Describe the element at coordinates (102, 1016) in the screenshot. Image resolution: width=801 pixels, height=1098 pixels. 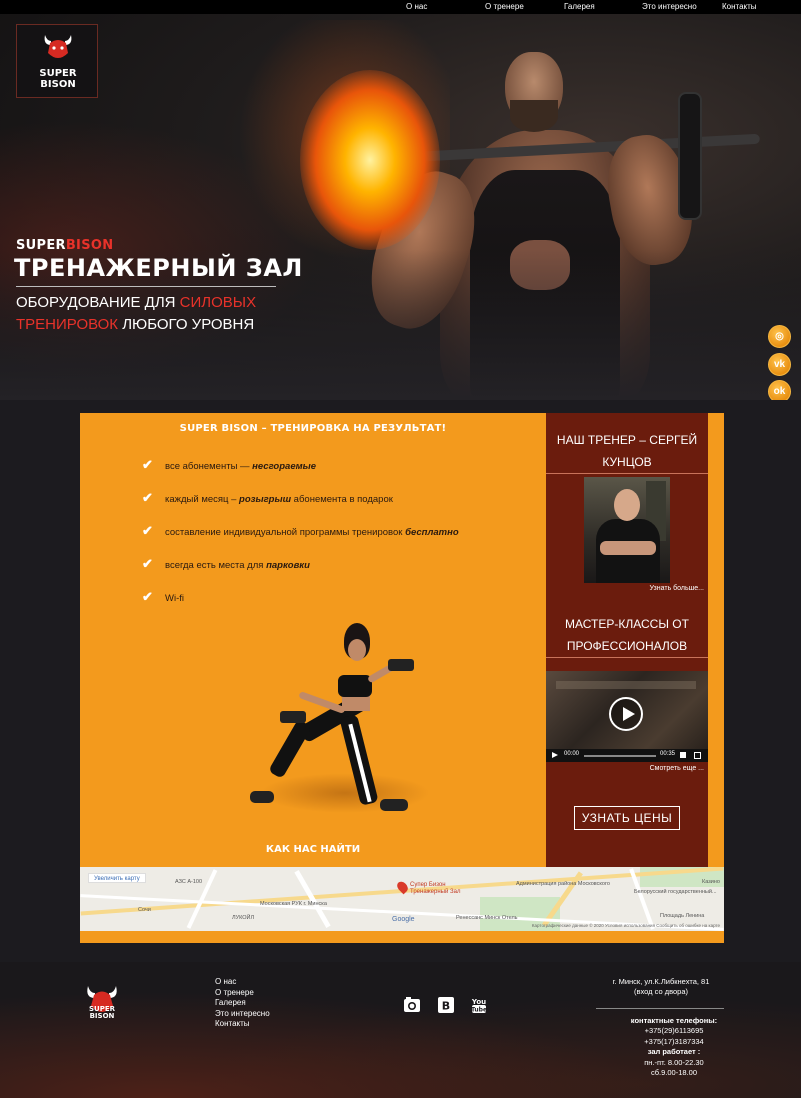
I see `footer-logo-bison: BISON` at that location.